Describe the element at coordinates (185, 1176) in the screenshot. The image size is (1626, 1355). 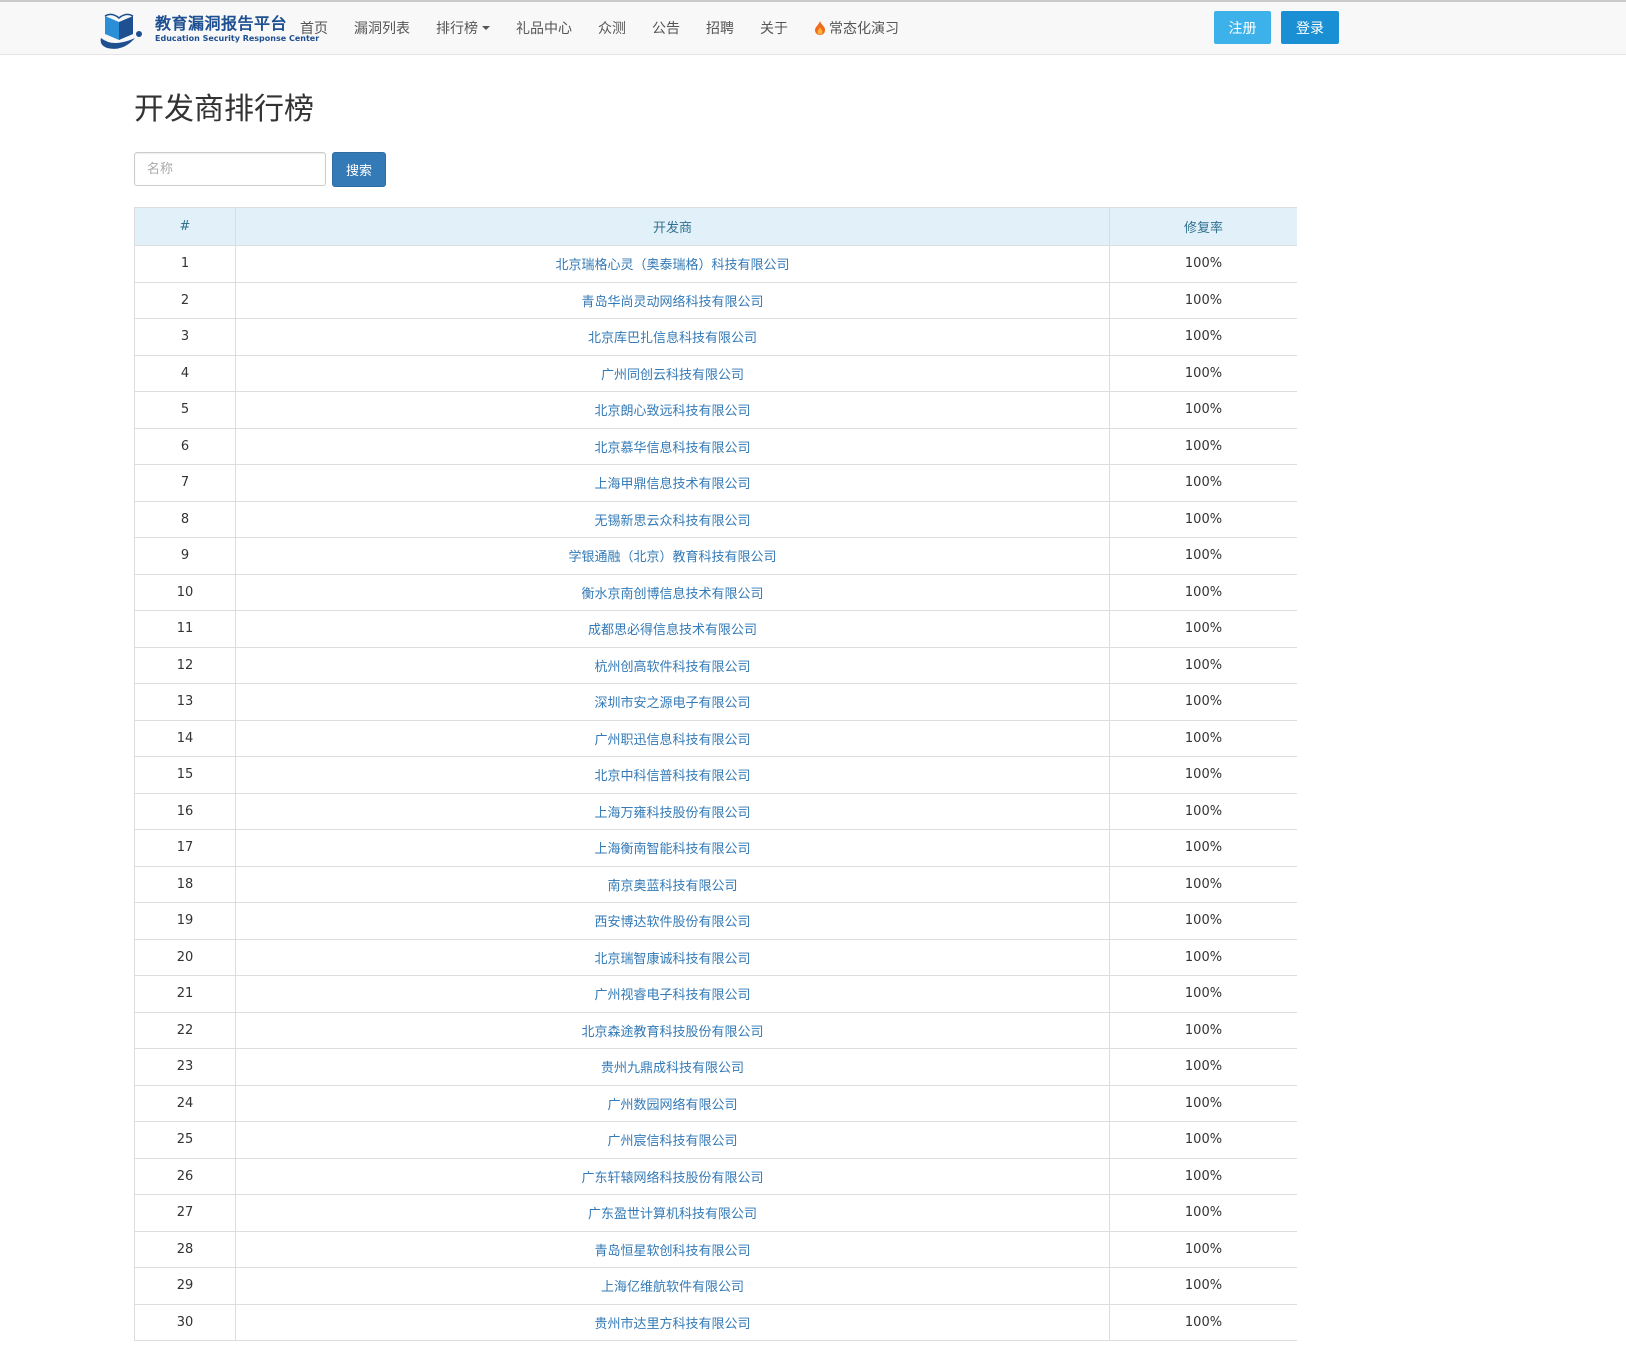
I see `rank-cell: 26` at that location.